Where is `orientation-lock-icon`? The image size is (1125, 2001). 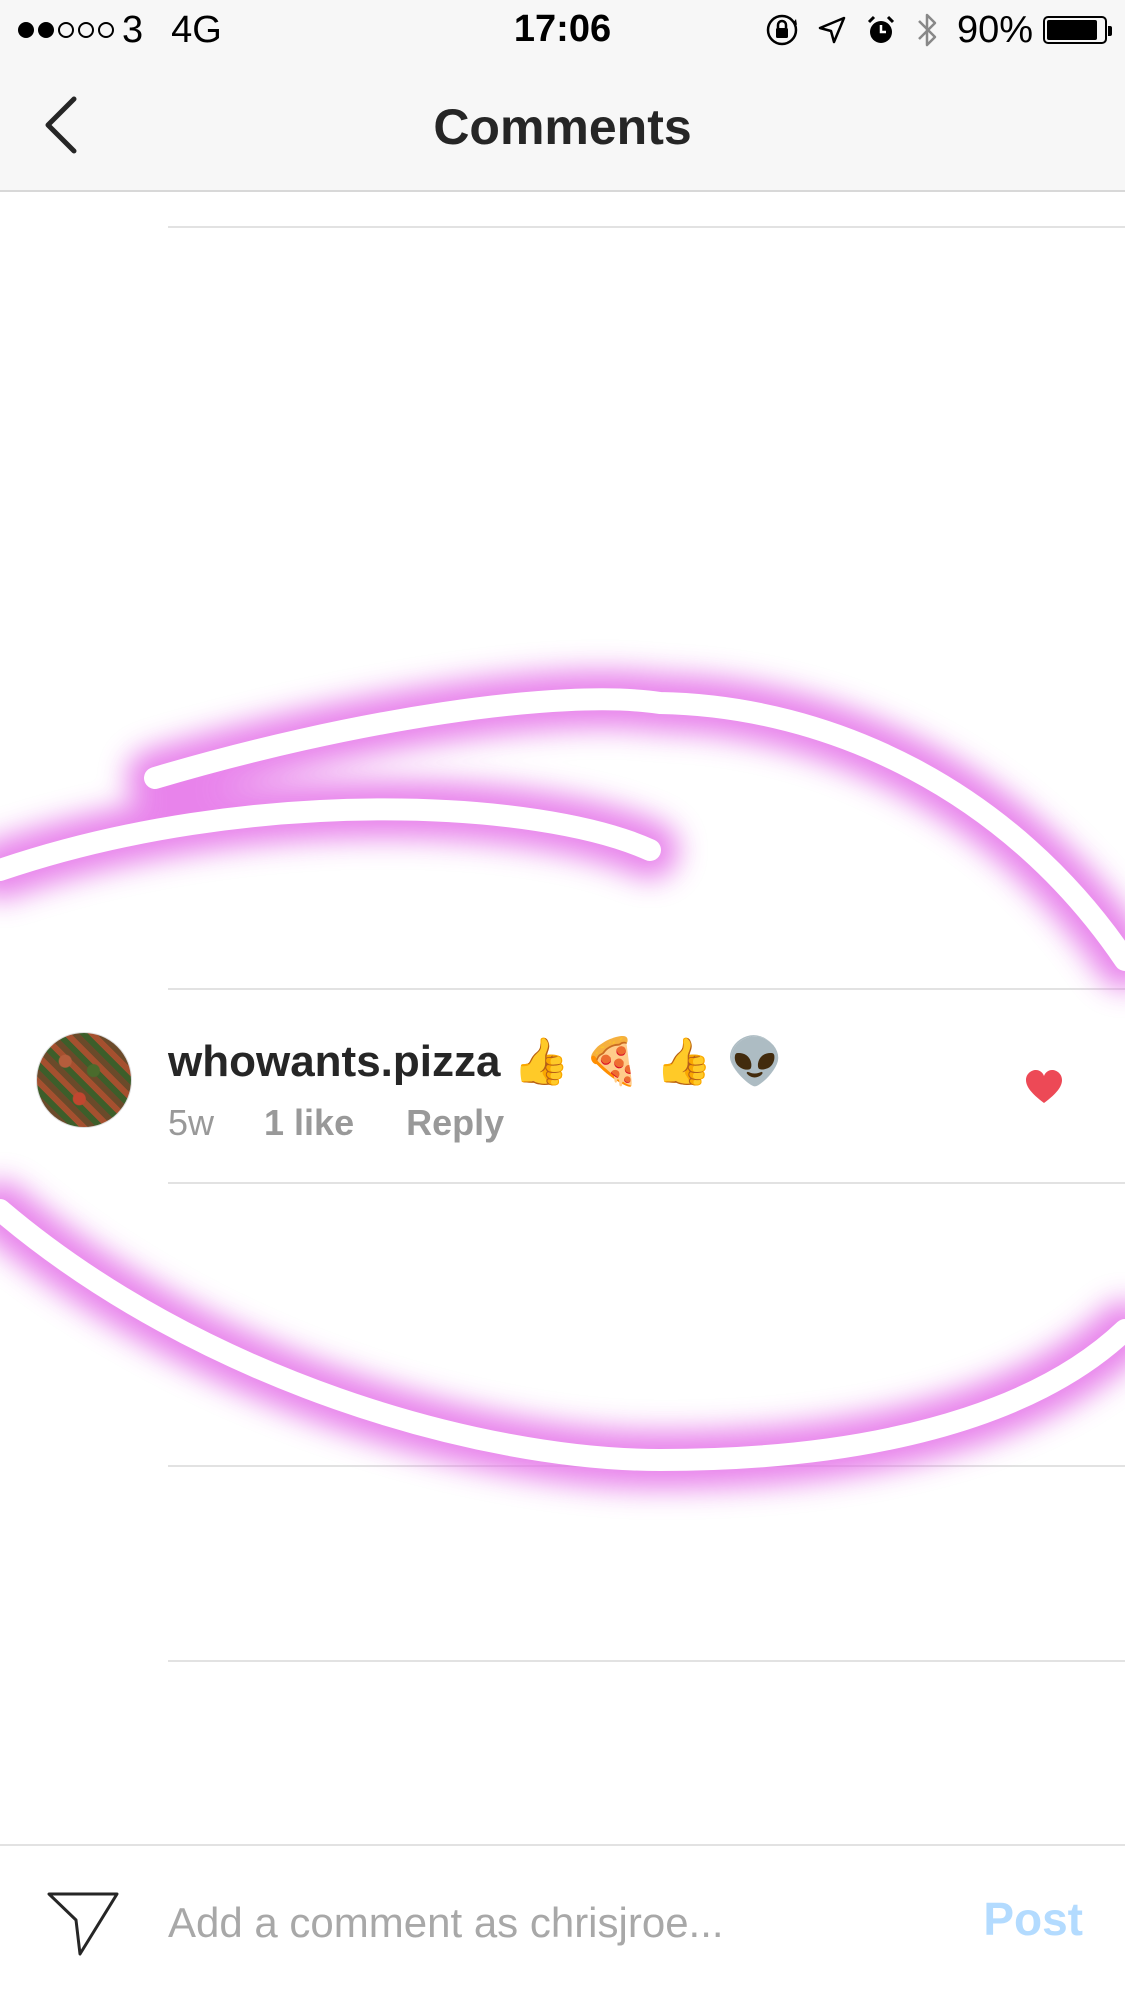 orientation-lock-icon is located at coordinates (782, 30).